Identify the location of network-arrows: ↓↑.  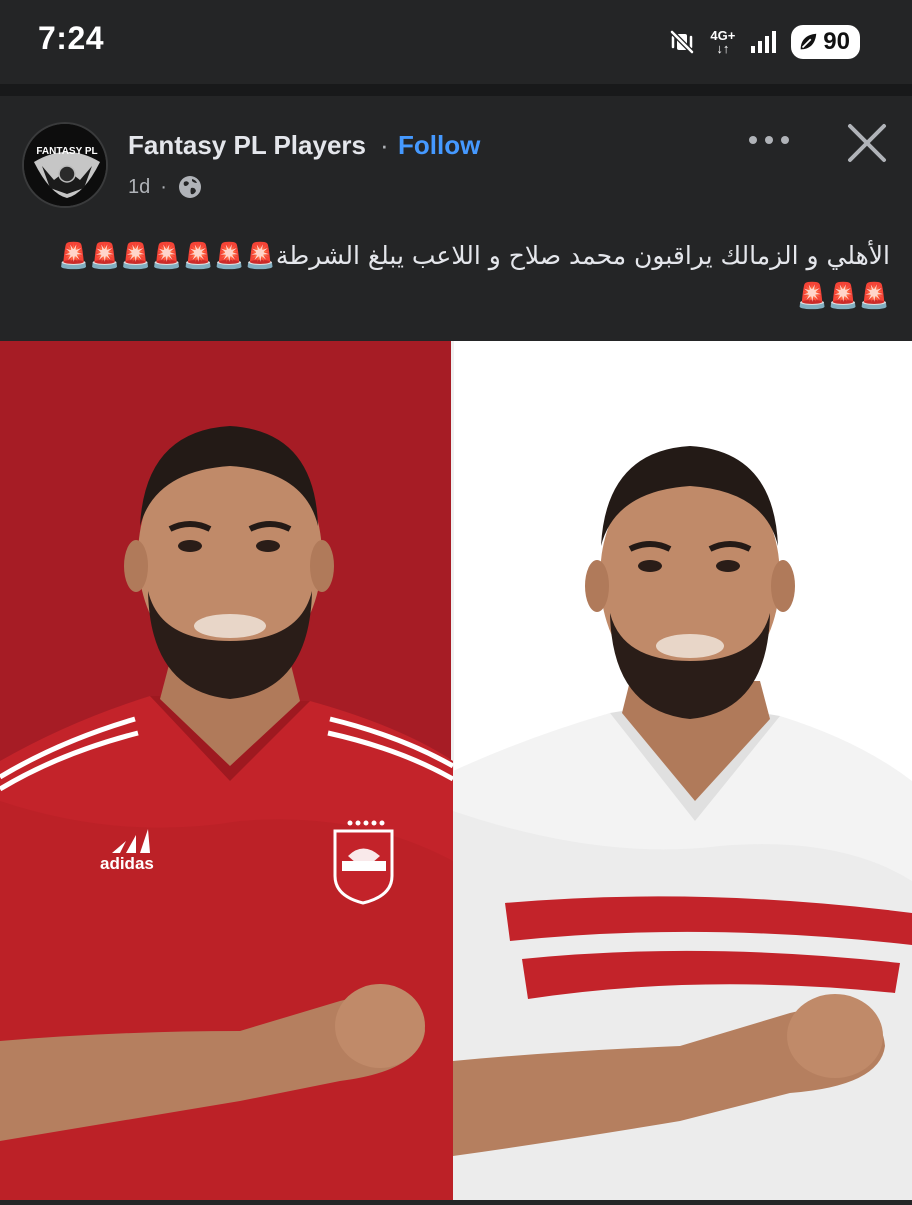
(723, 48).